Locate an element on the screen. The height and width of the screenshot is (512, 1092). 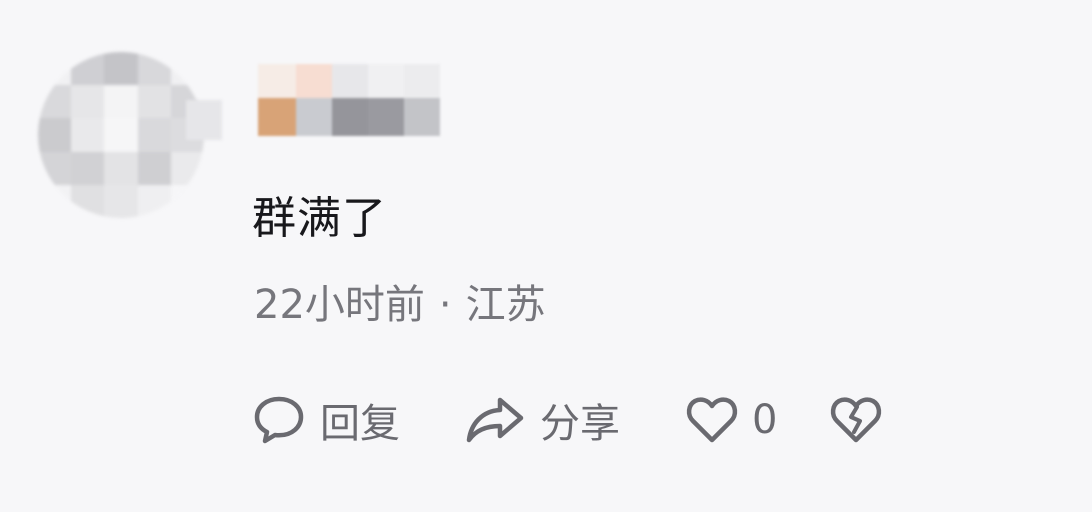
reply-button: 回复 is located at coordinates (326, 420).